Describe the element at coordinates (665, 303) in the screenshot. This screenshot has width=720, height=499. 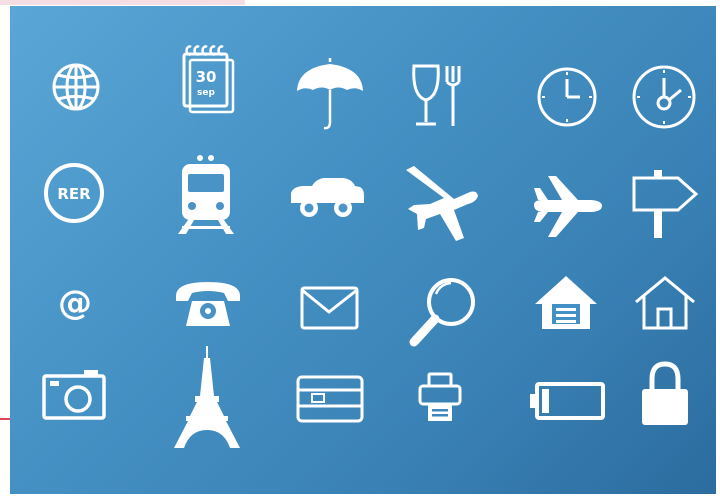
I see `house-icon` at that location.